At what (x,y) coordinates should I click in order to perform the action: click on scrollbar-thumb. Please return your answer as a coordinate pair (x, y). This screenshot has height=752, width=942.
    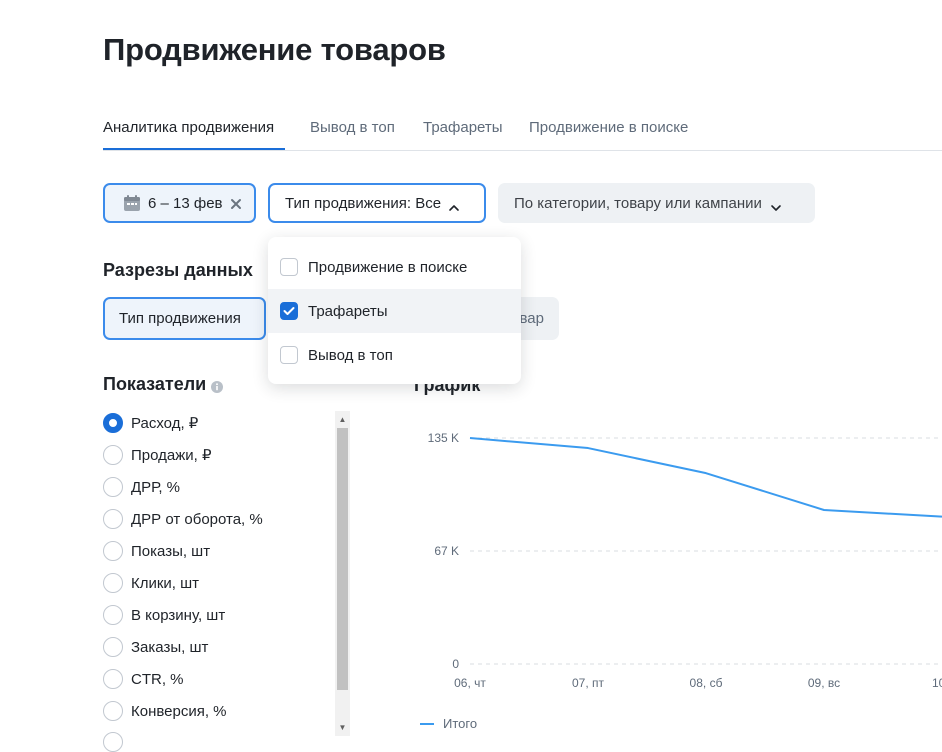
    Looking at the image, I should click on (342, 559).